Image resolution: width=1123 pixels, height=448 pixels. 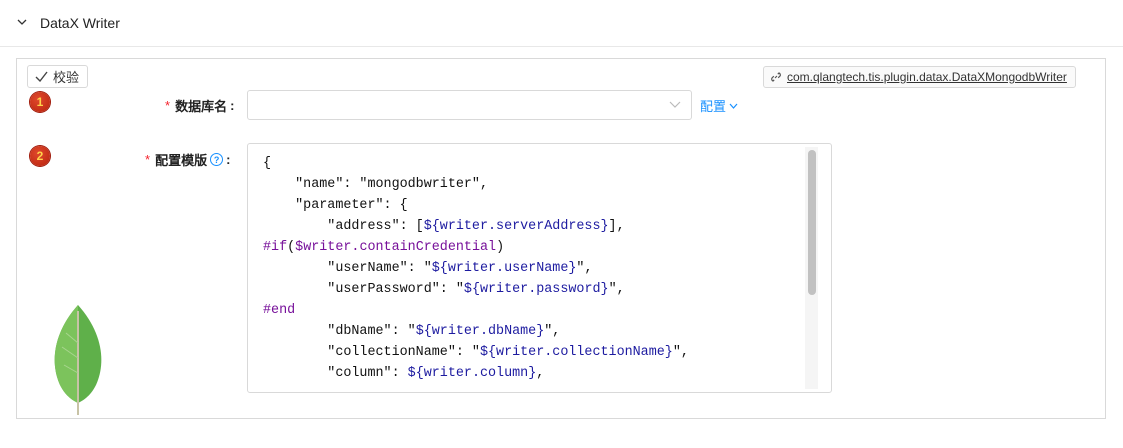 I want to click on dbname-select, so click(x=469, y=105).